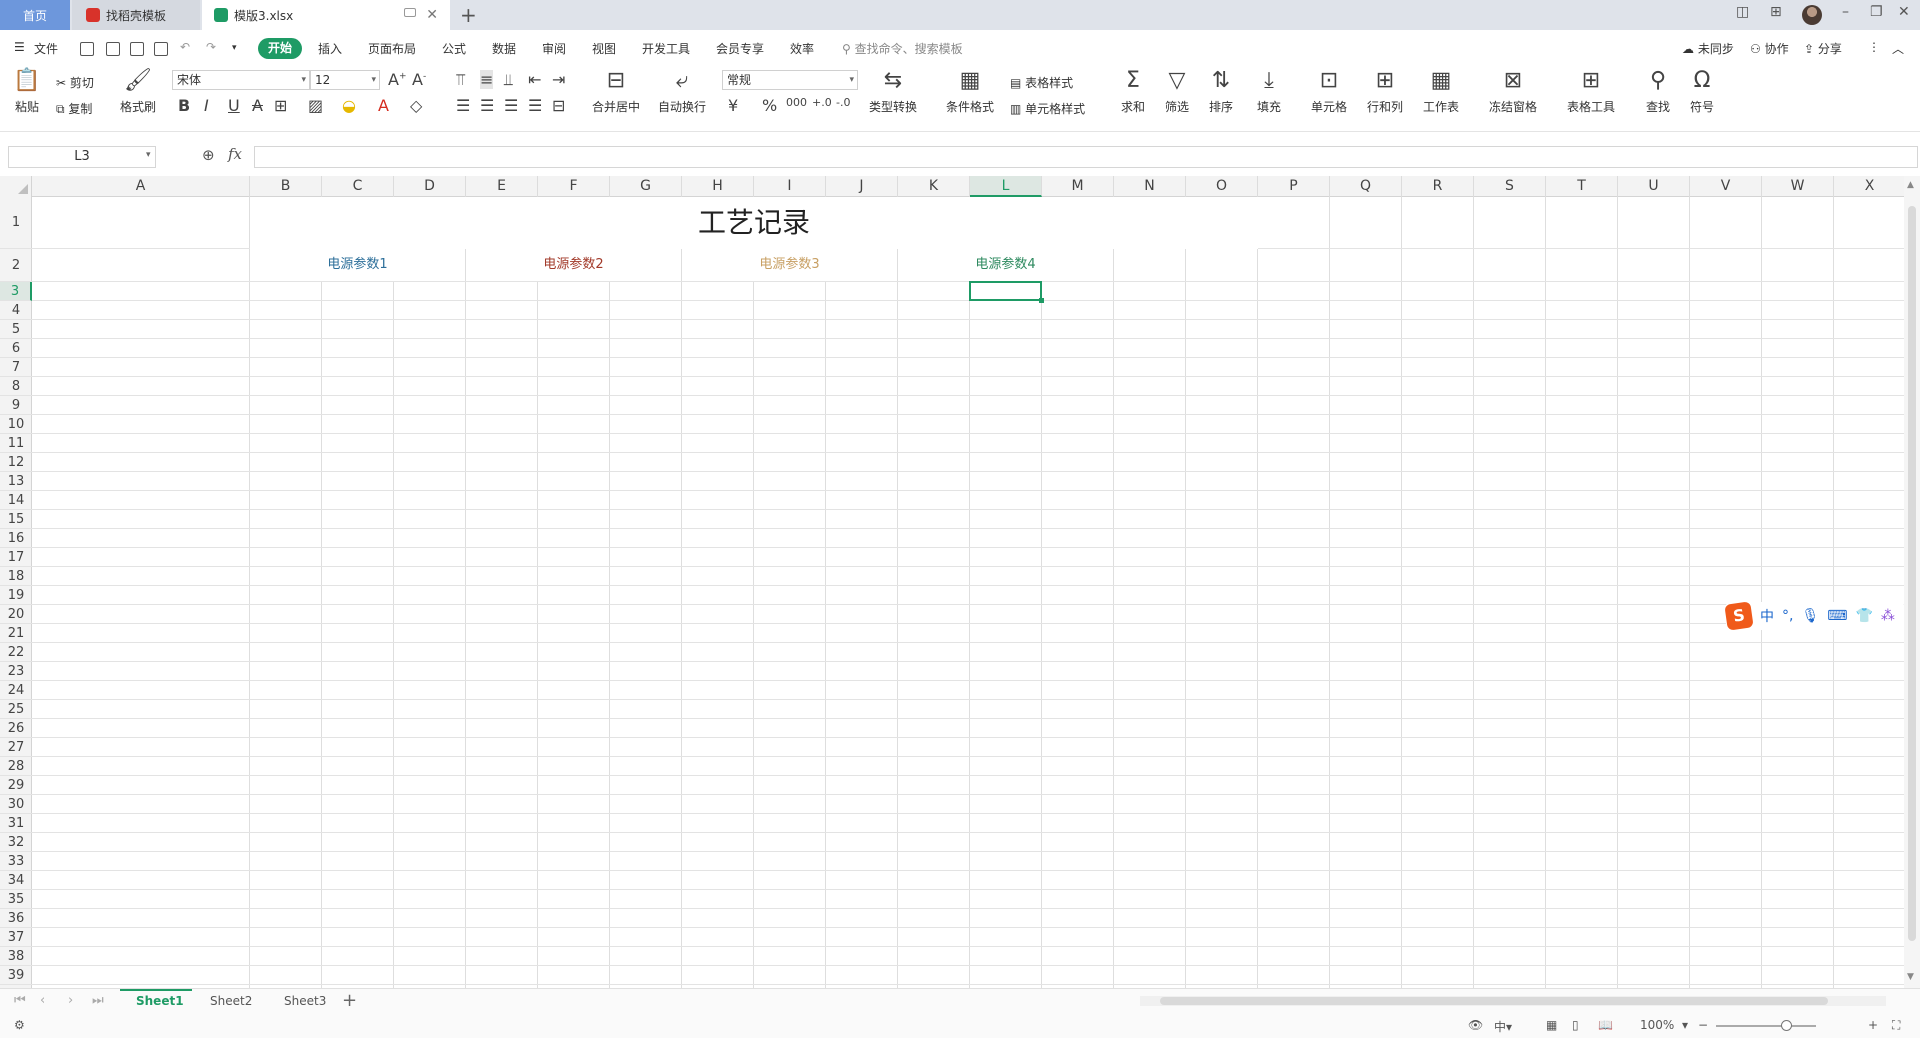 The image size is (1920, 1038). What do you see at coordinates (16, 329) in the screenshot?
I see `row-header-5: 5` at bounding box center [16, 329].